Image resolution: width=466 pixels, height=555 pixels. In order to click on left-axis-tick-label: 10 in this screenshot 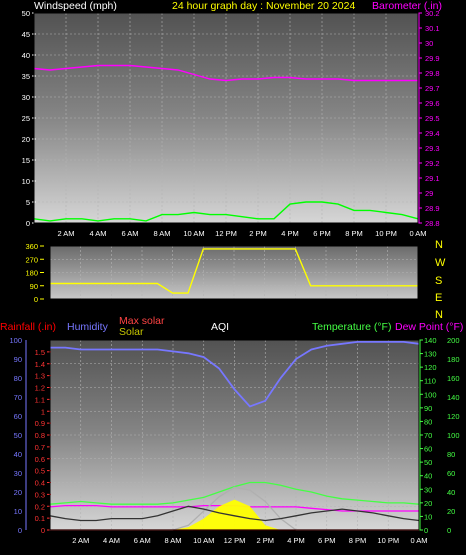, I will do `click(26, 181)`.